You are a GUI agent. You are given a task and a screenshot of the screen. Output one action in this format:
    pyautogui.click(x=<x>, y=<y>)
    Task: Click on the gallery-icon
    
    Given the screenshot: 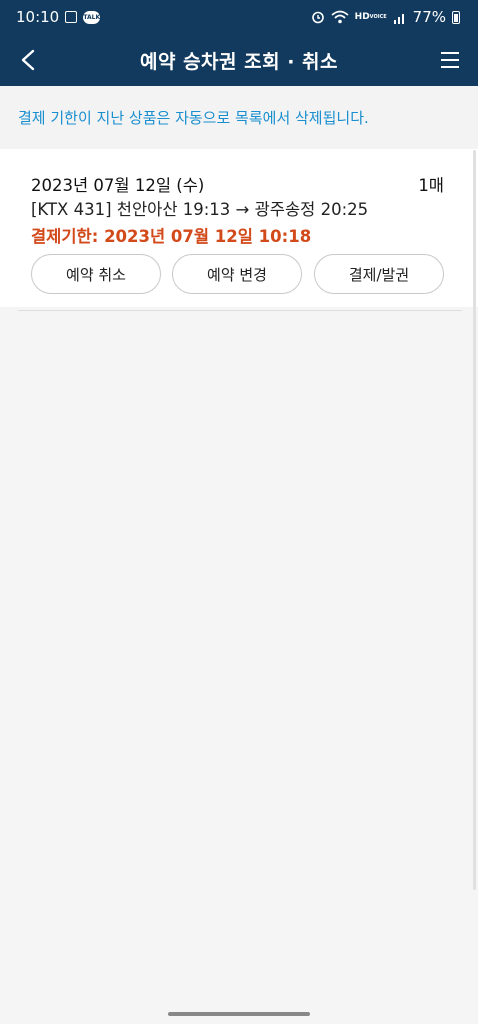 What is the action you would take?
    pyautogui.click(x=71, y=17)
    